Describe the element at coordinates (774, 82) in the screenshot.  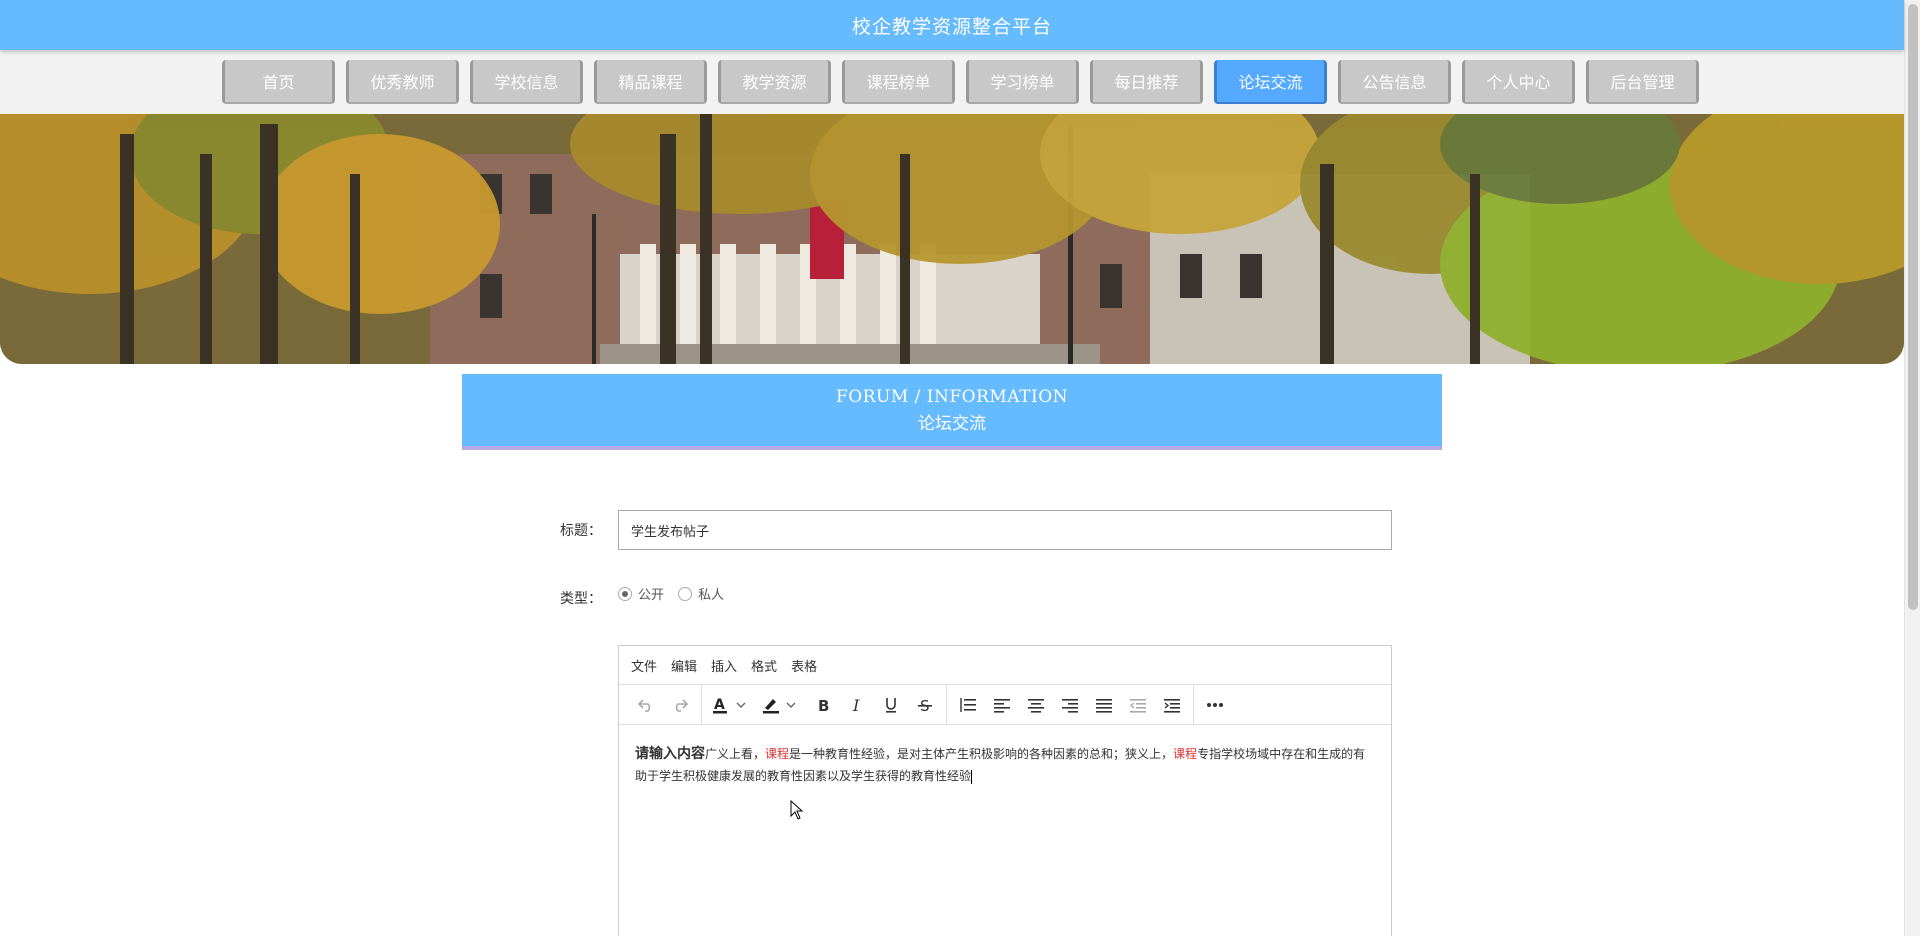
I see `nav-item-resources: 教学资源` at that location.